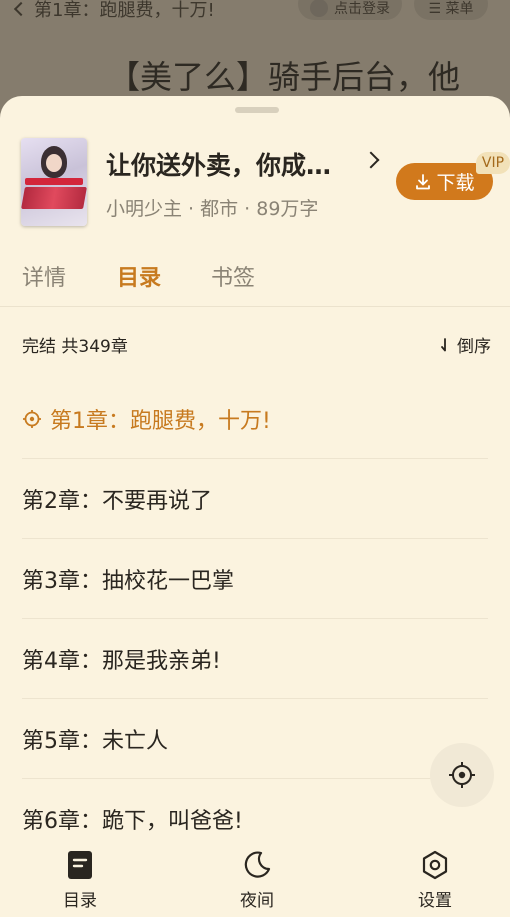 This screenshot has height=917, width=510. What do you see at coordinates (435, 901) in the screenshot?
I see `nav-settings-label: 设置` at bounding box center [435, 901].